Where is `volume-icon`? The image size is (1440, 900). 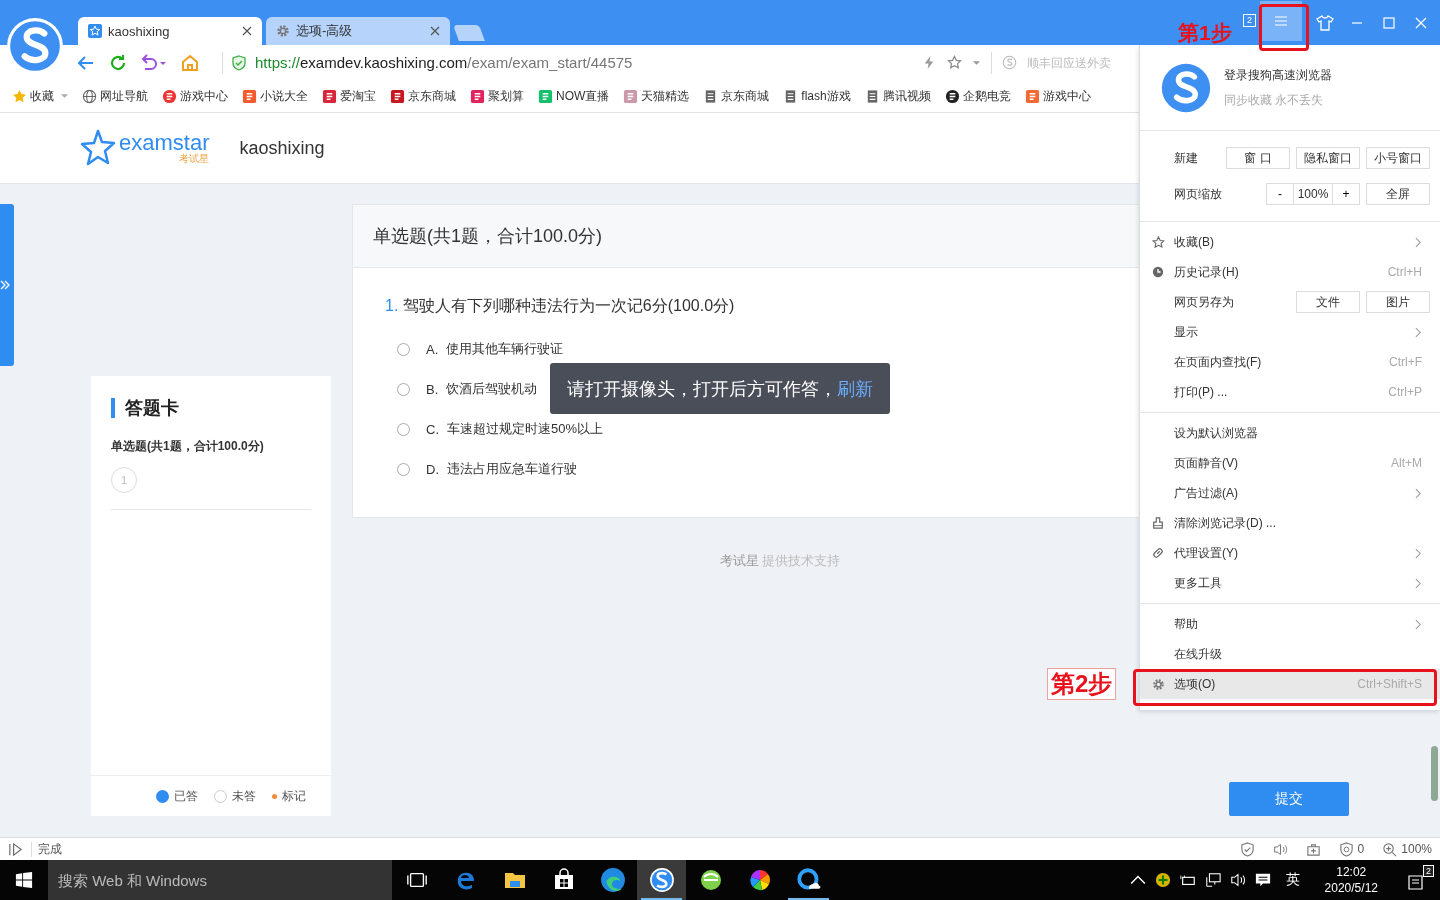
volume-icon is located at coordinates (1237, 880).